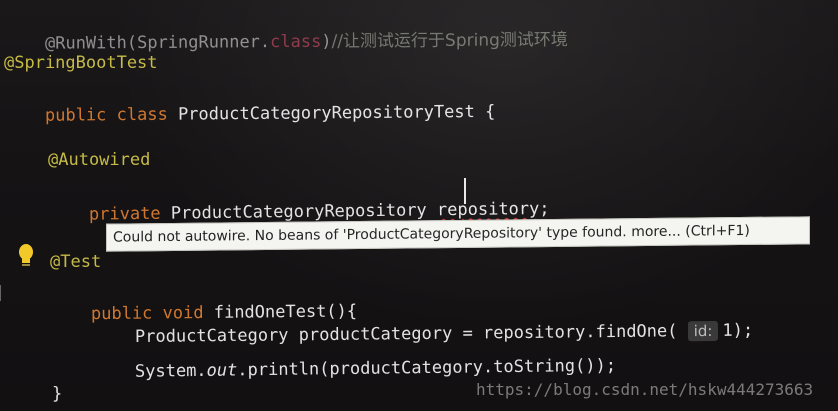 This screenshot has width=838, height=411. Describe the element at coordinates (488, 209) in the screenshot. I see `repository-field-error: repository` at that location.